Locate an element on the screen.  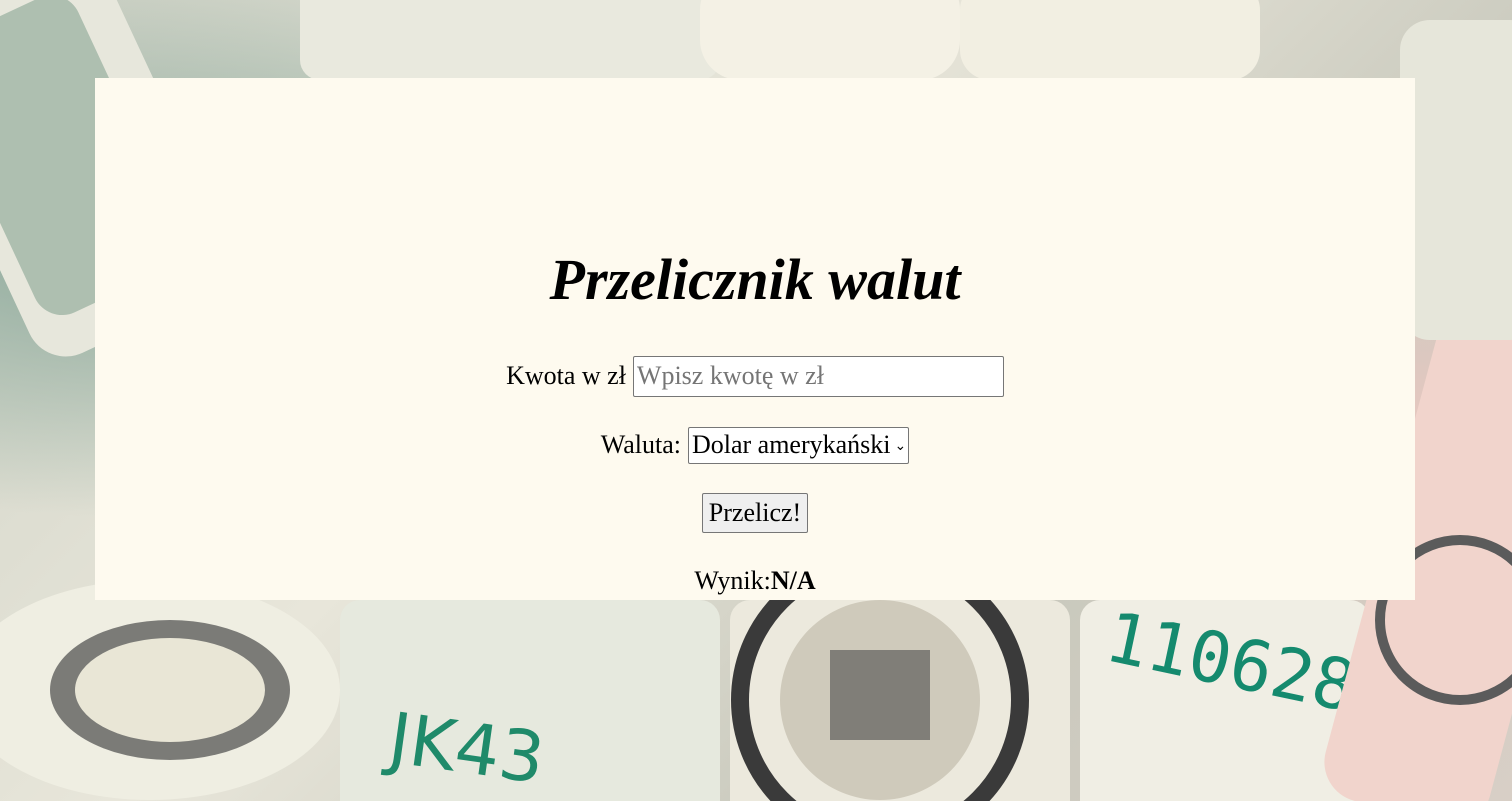
convert-button: Przelicz! is located at coordinates (755, 513).